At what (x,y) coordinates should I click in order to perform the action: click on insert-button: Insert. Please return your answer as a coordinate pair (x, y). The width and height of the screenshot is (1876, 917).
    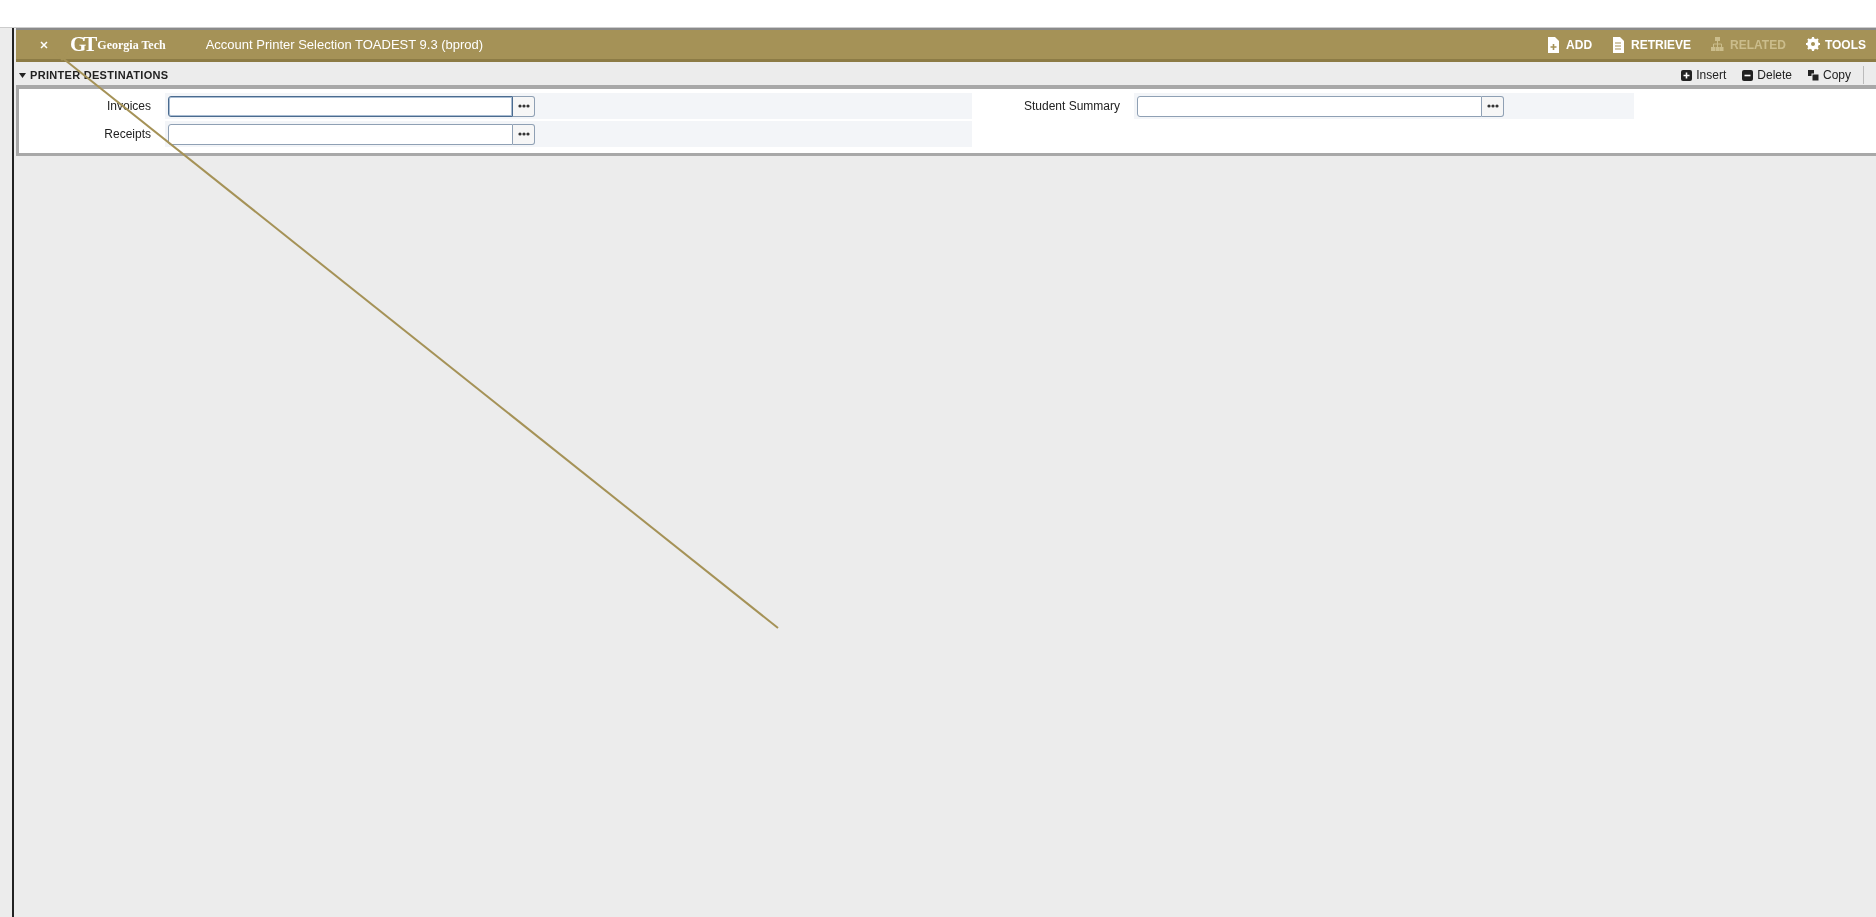
    Looking at the image, I should click on (1704, 75).